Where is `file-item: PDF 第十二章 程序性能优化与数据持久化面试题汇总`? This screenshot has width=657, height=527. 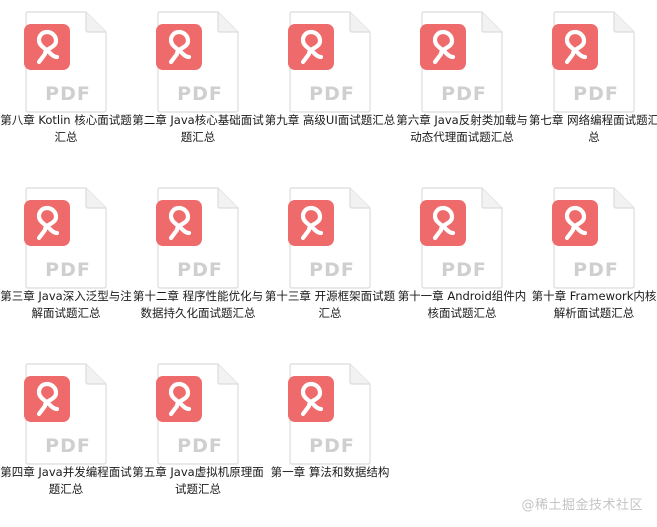 file-item: PDF 第十二章 程序性能优化与数据持久化面试题汇总 is located at coordinates (198, 261).